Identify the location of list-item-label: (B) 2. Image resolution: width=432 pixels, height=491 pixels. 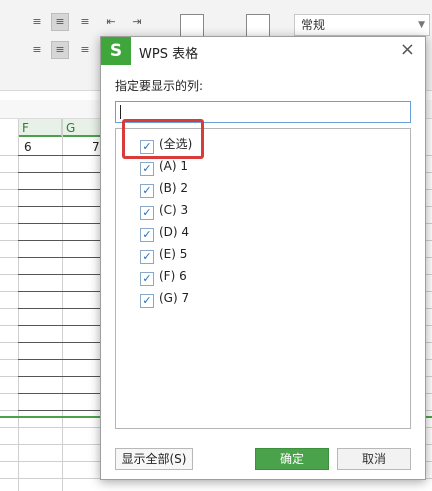
(174, 188).